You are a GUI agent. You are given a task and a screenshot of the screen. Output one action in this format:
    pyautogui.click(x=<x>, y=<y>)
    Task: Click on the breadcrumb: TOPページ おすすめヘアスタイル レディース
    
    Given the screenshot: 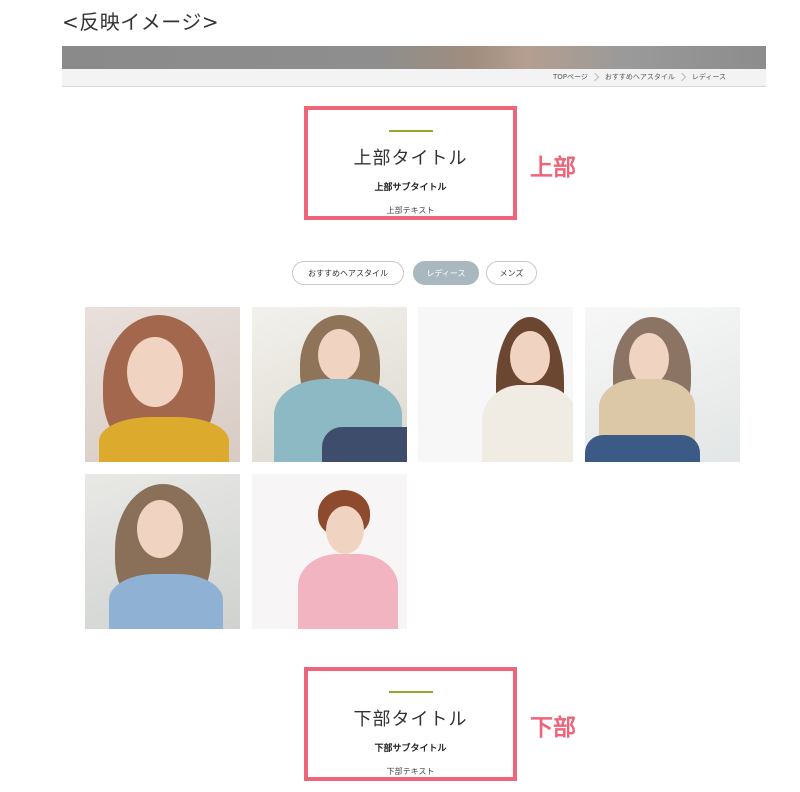 What is the action you would take?
    pyautogui.click(x=414, y=78)
    